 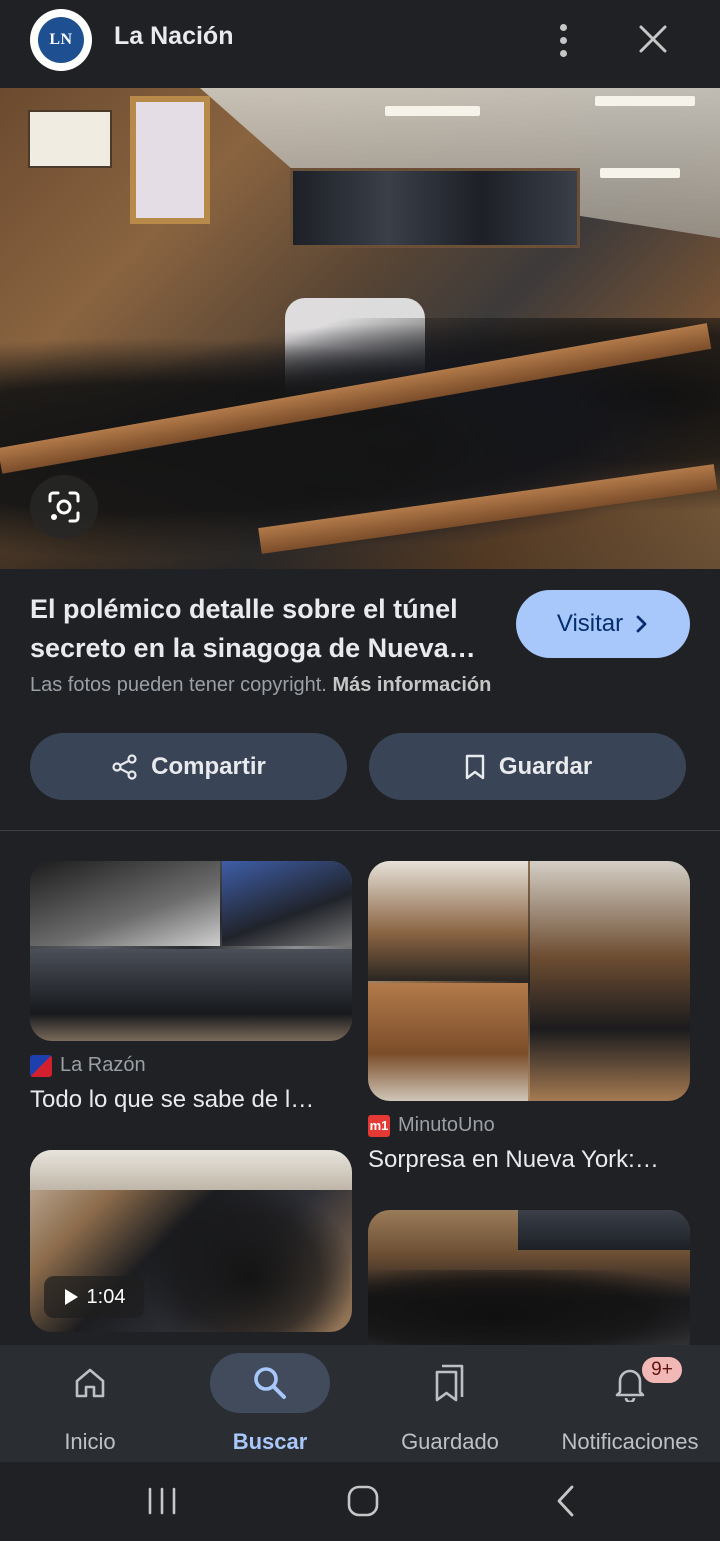 I want to click on result-source: La Razón, so click(x=88, y=1065).